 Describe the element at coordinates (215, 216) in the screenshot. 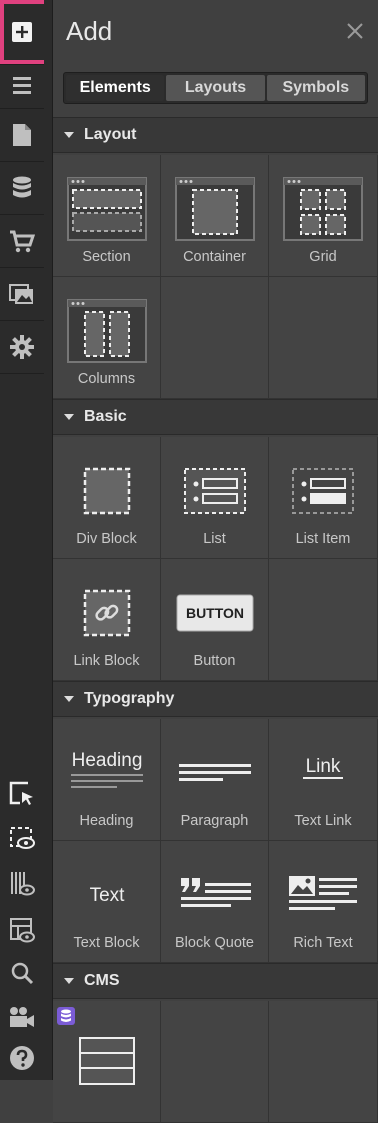

I see `element-container: Container` at that location.